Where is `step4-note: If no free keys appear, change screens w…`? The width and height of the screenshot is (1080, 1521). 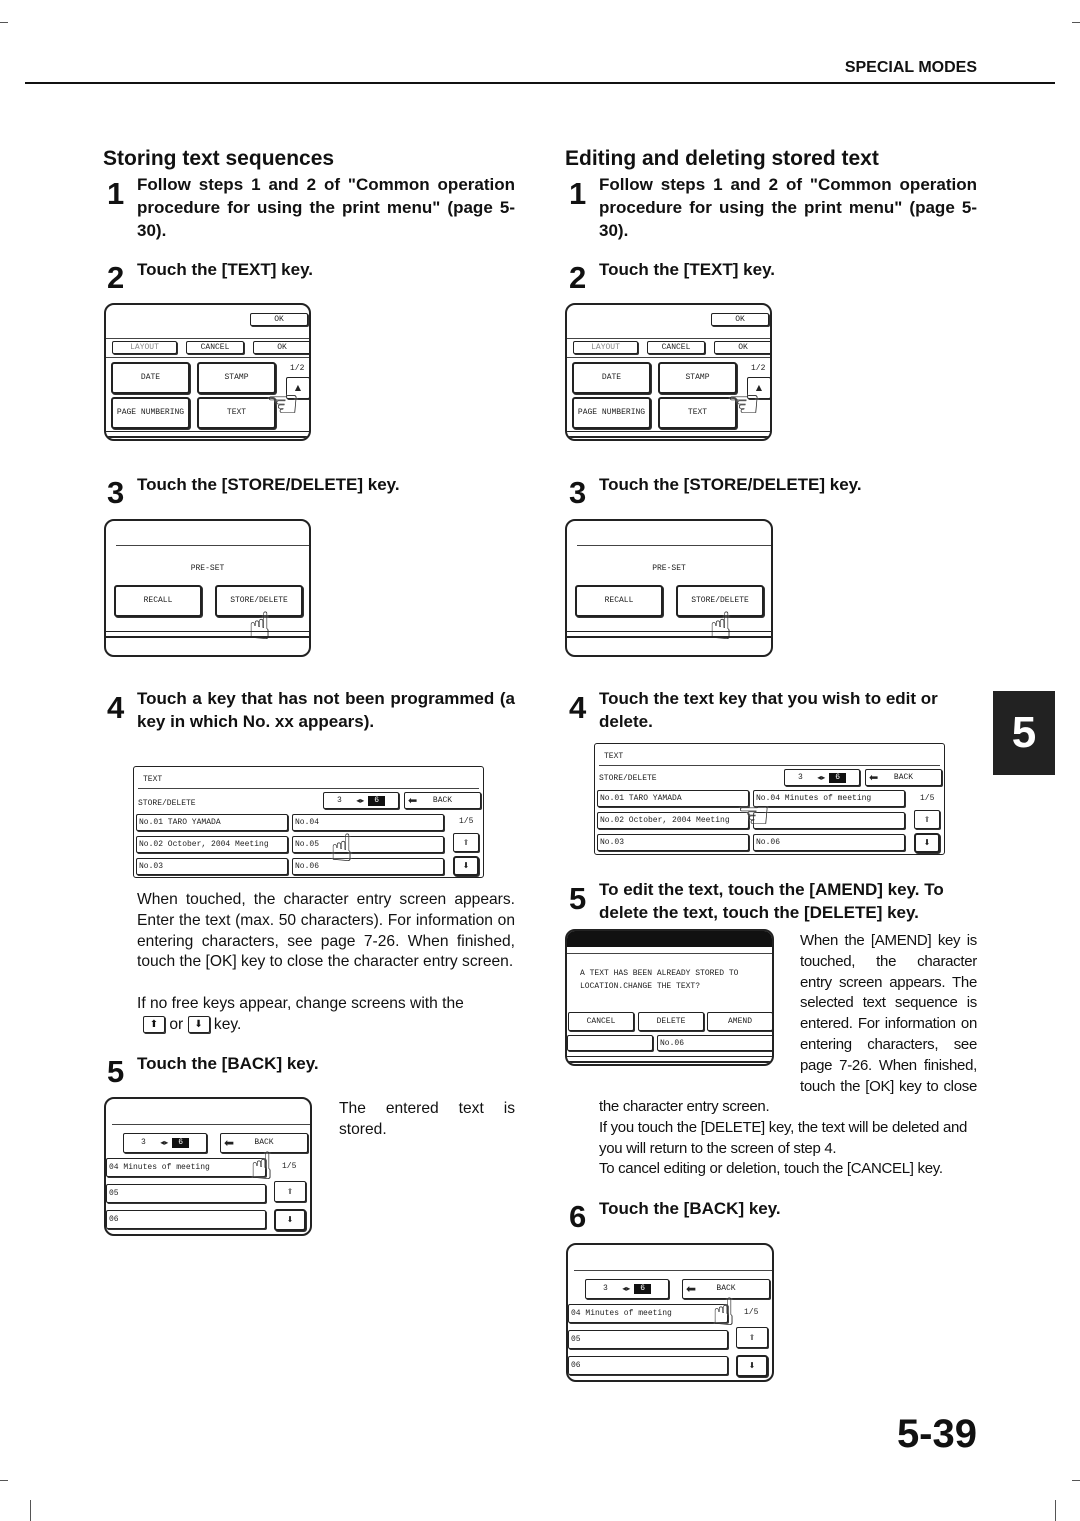 step4-note: If no free keys appear, change screens w… is located at coordinates (300, 1014).